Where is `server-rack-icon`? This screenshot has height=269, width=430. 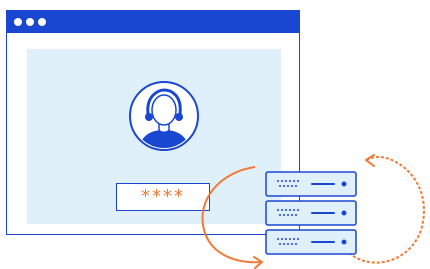
server-rack-icon is located at coordinates (311, 213).